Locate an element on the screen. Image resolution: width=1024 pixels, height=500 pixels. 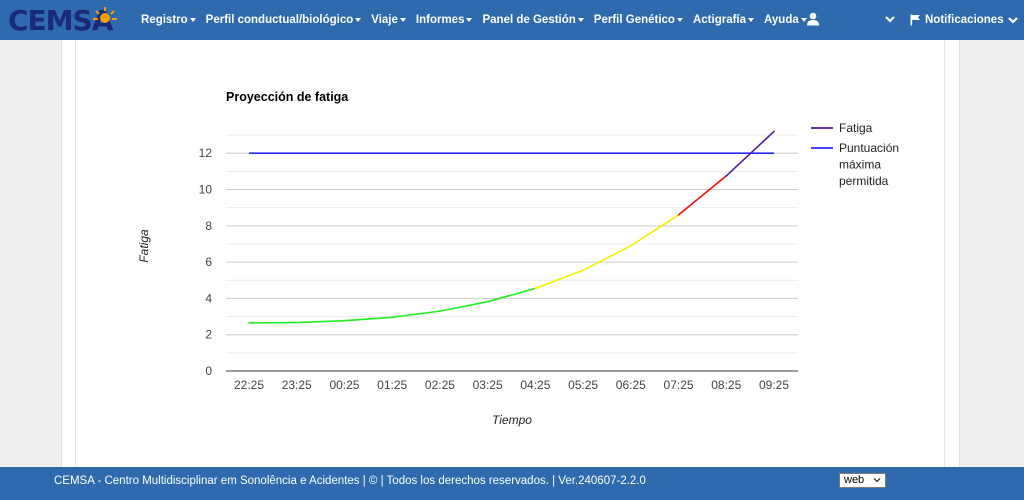
legend-label: permitida is located at coordinates (864, 181).